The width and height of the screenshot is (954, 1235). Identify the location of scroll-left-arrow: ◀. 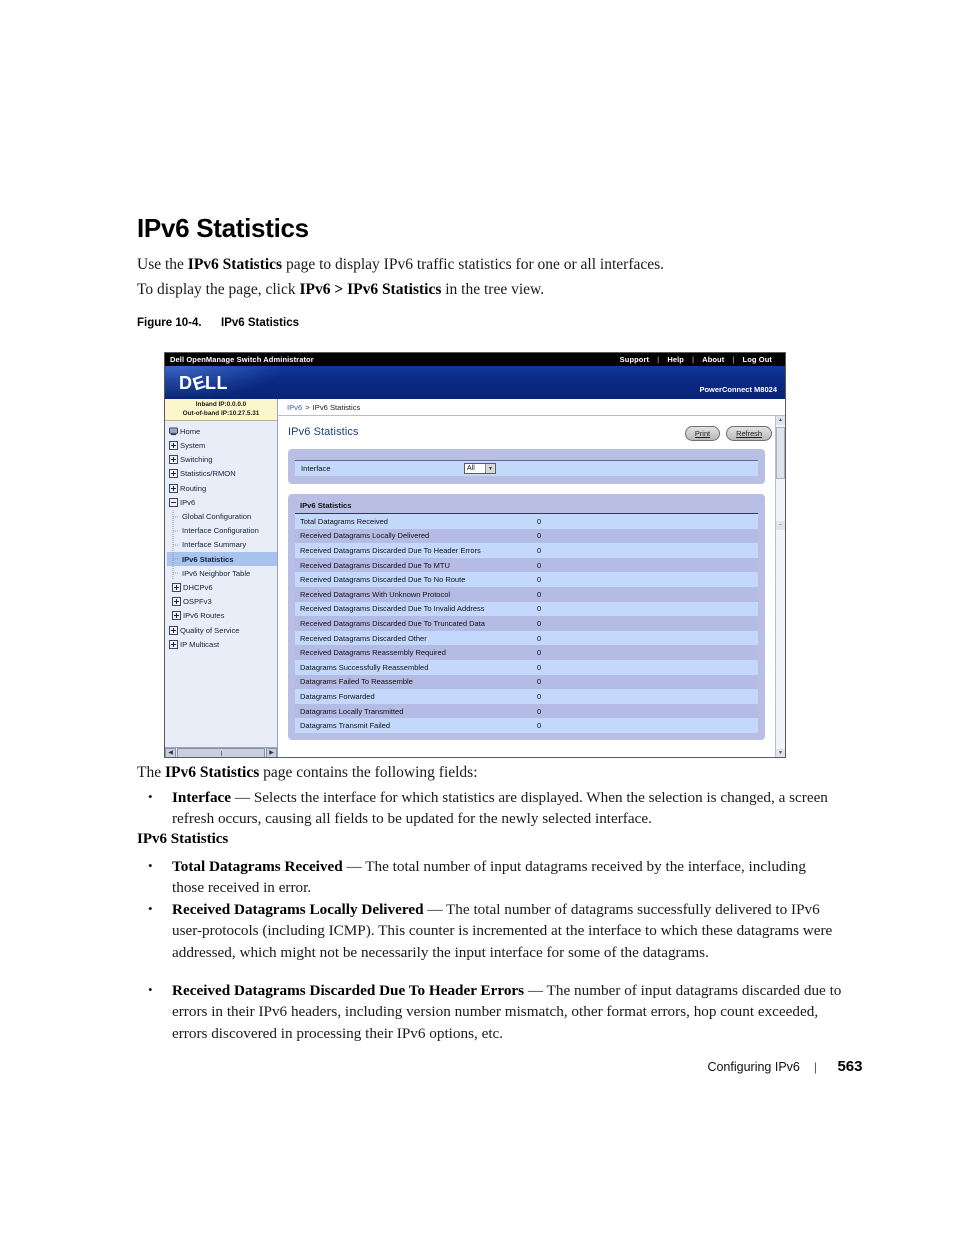
(170, 752).